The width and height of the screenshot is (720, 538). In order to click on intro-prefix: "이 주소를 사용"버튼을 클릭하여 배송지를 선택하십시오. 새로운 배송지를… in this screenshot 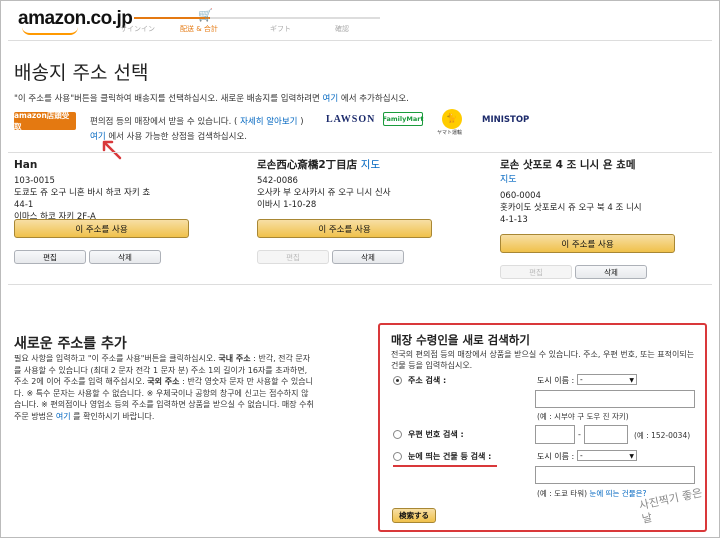, I will do `click(168, 99)`.